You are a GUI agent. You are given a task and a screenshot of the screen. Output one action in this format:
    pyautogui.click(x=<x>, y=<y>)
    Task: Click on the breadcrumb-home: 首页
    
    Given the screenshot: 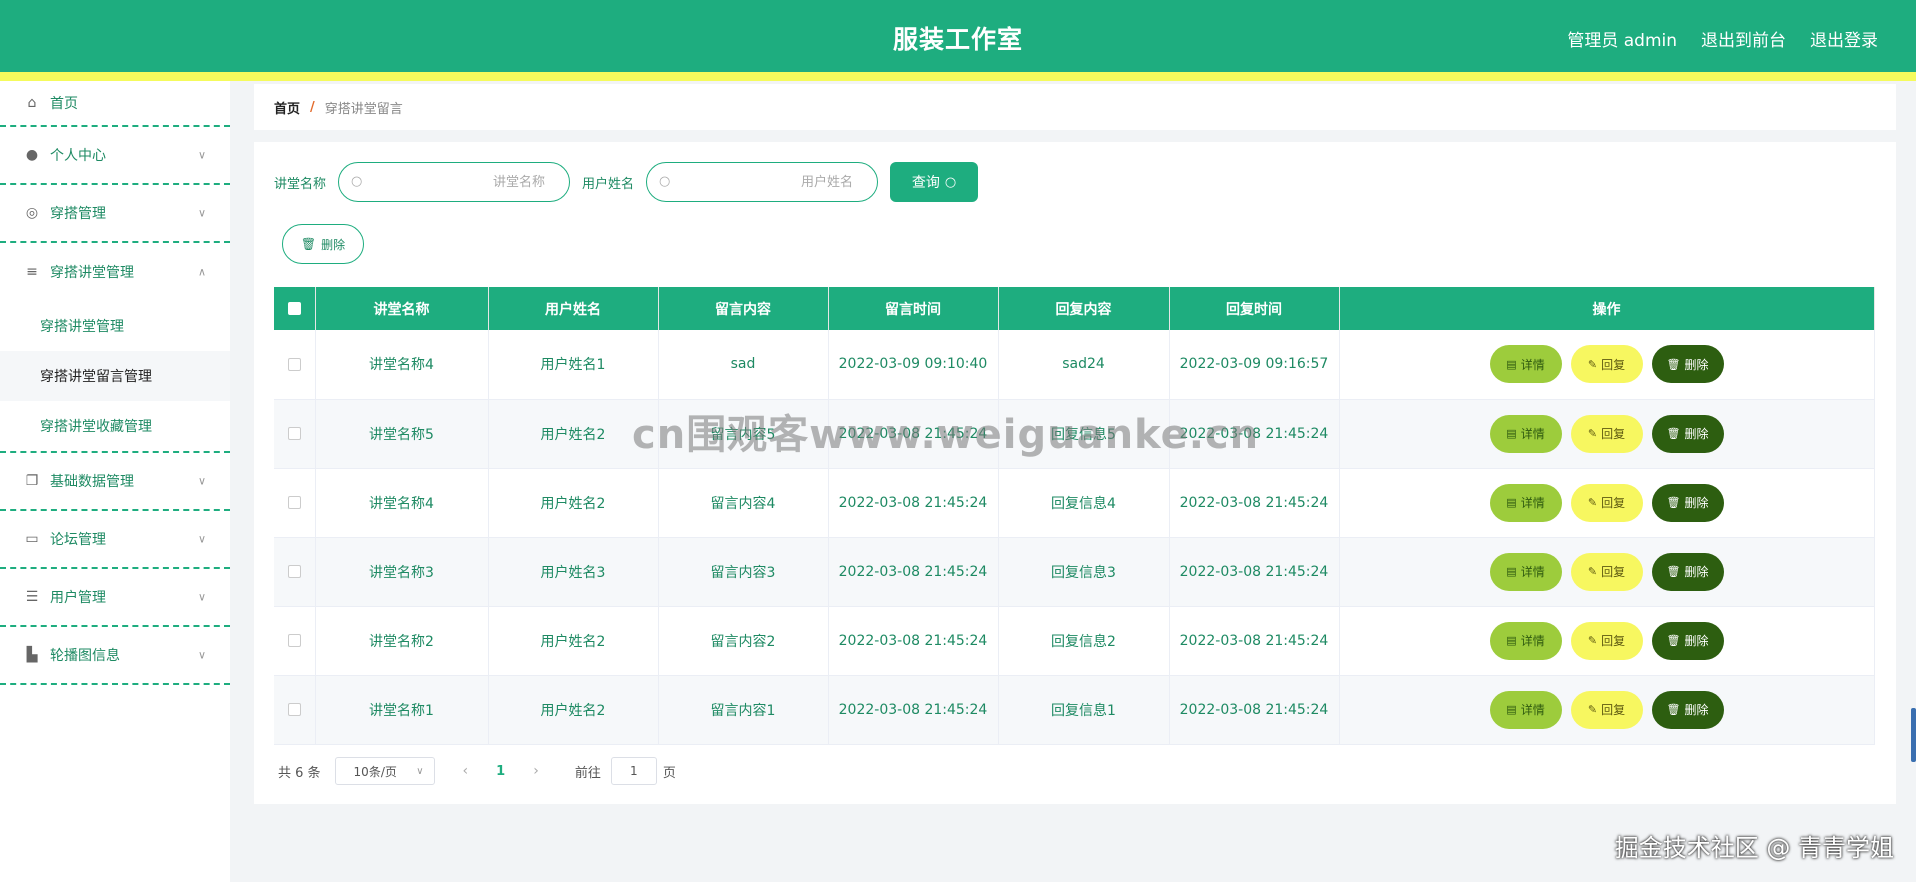 What is the action you would take?
    pyautogui.click(x=287, y=107)
    